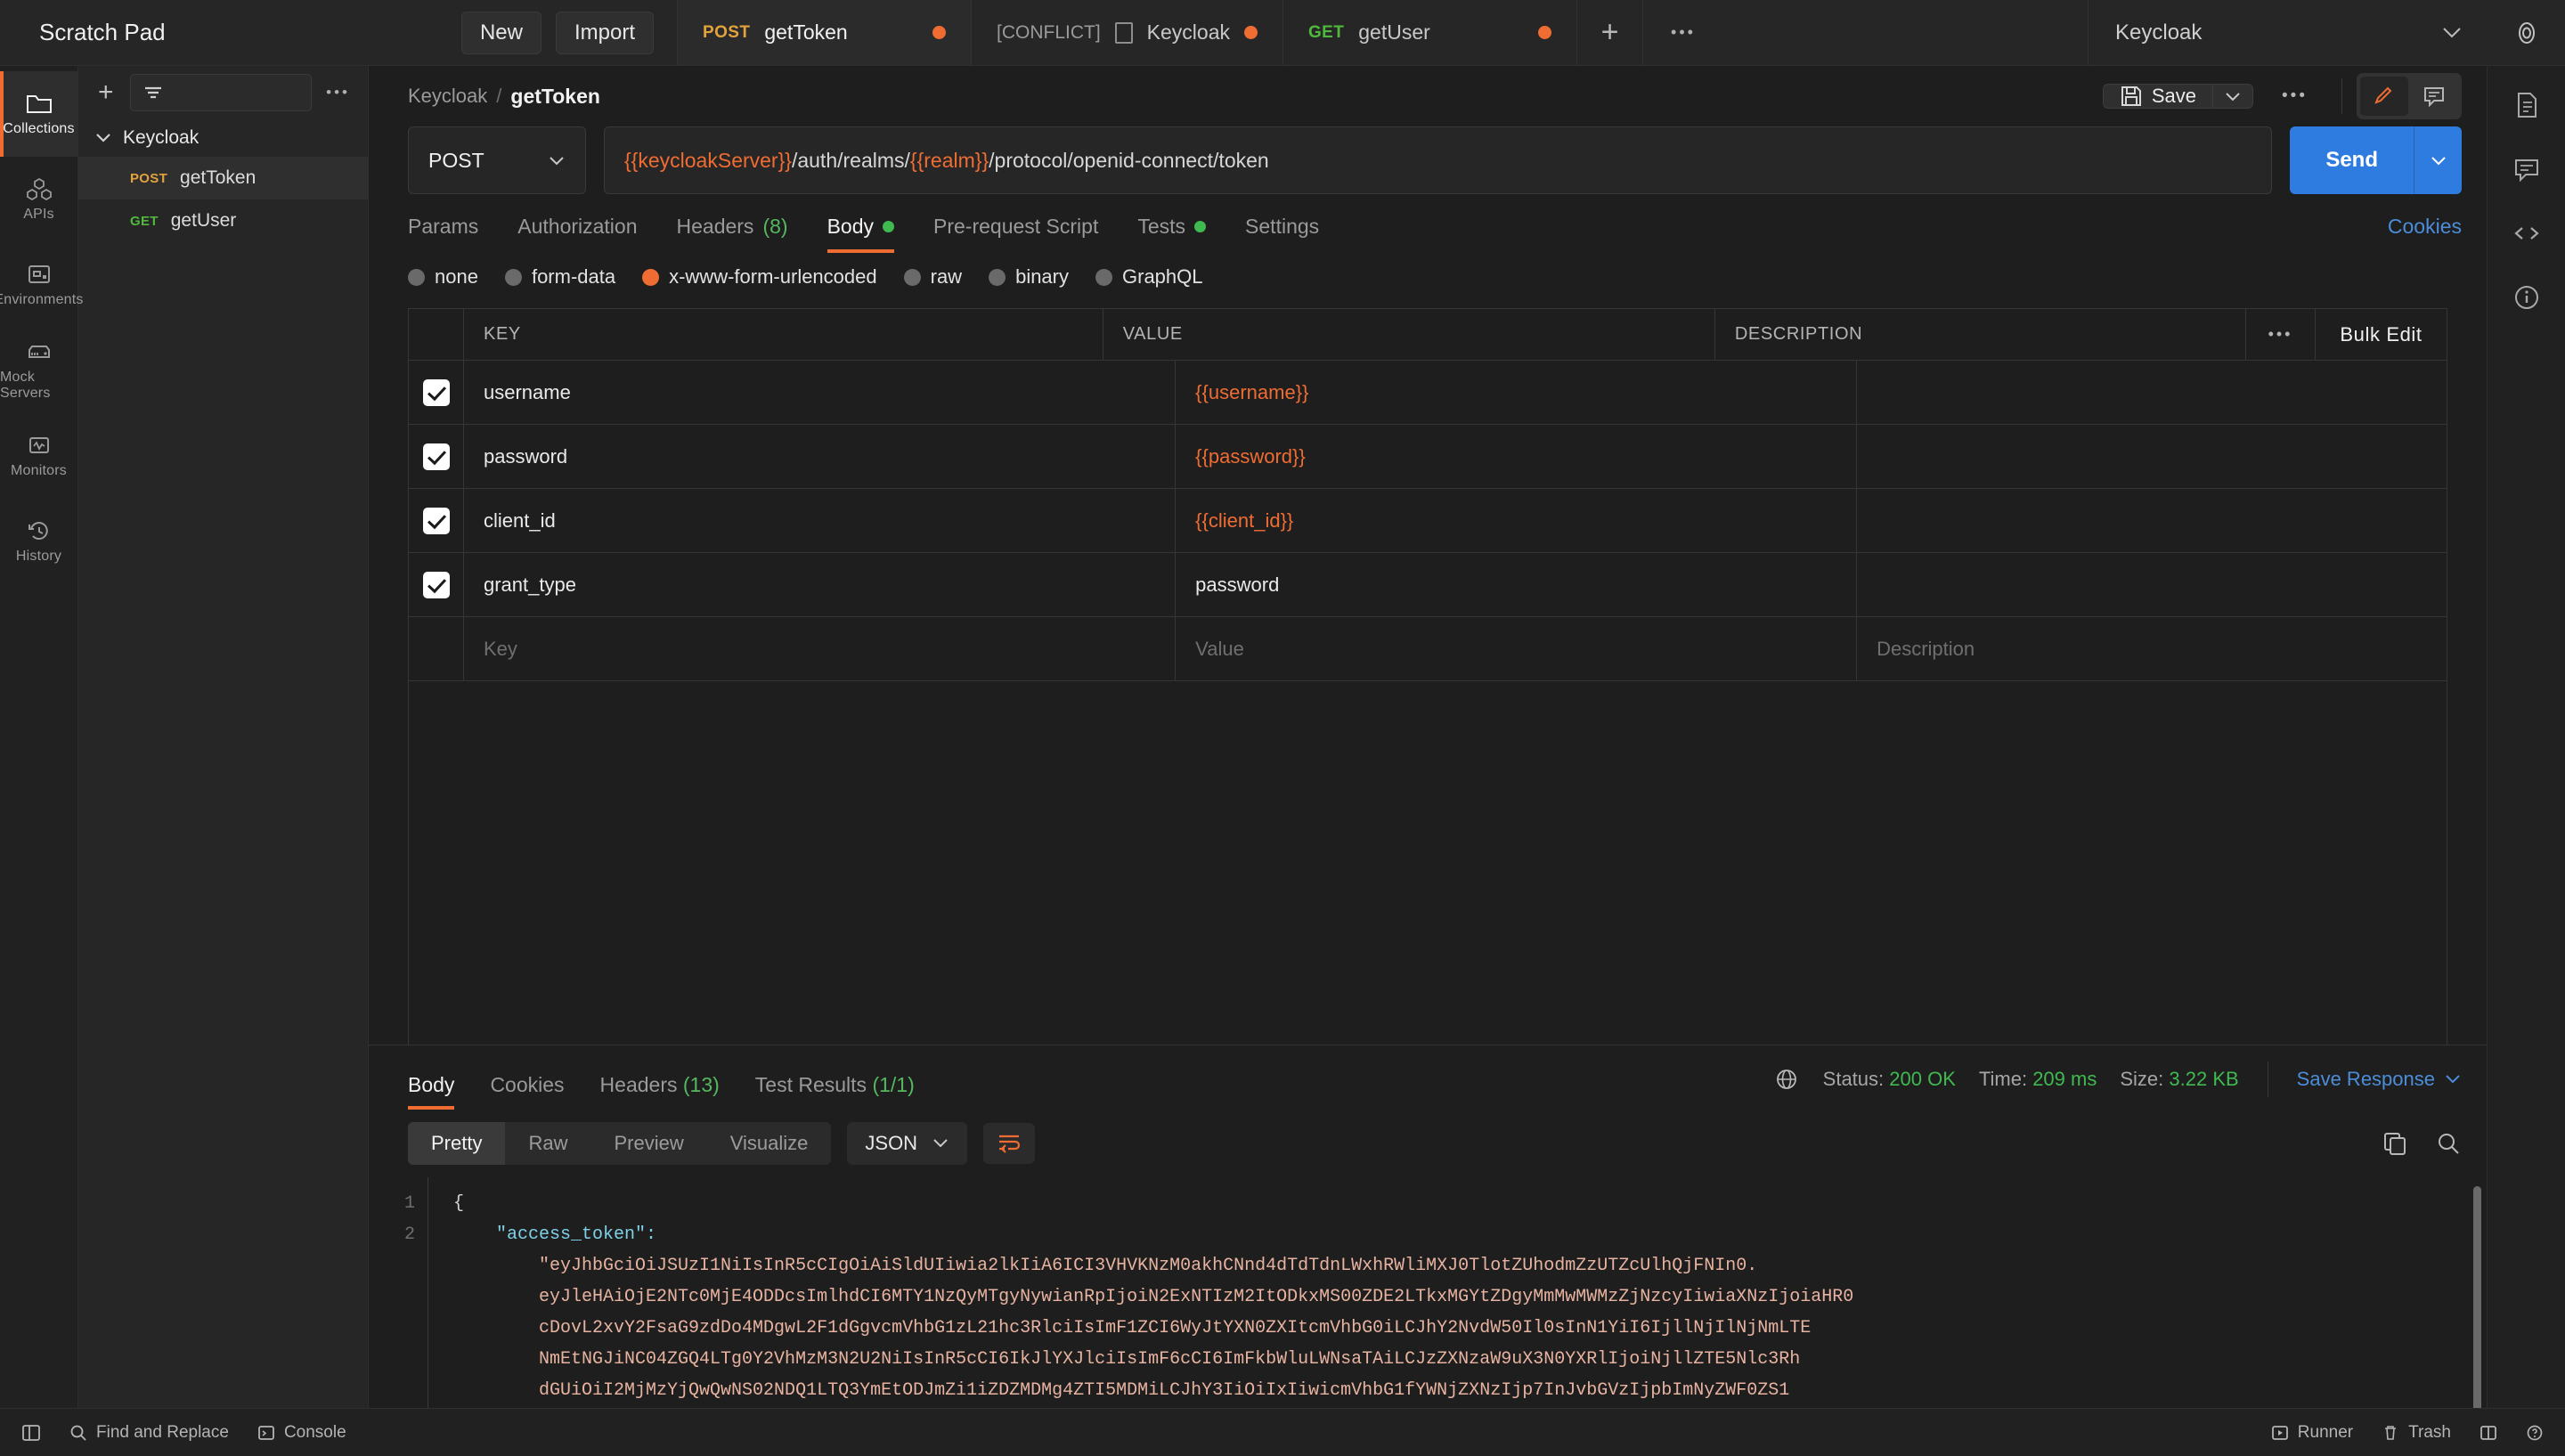  Describe the element at coordinates (1517, 456) in the screenshot. I see `row-value: {{password}}` at that location.